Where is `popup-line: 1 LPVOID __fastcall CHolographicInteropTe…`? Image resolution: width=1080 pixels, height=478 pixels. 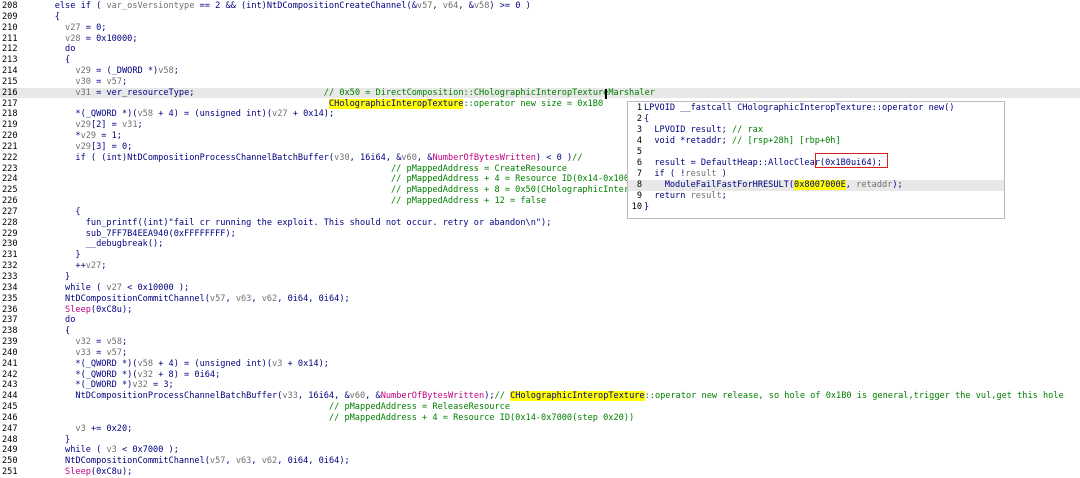
popup-line: 1 LPVOID __fastcall CHolographicInteropTe… is located at coordinates (816, 108).